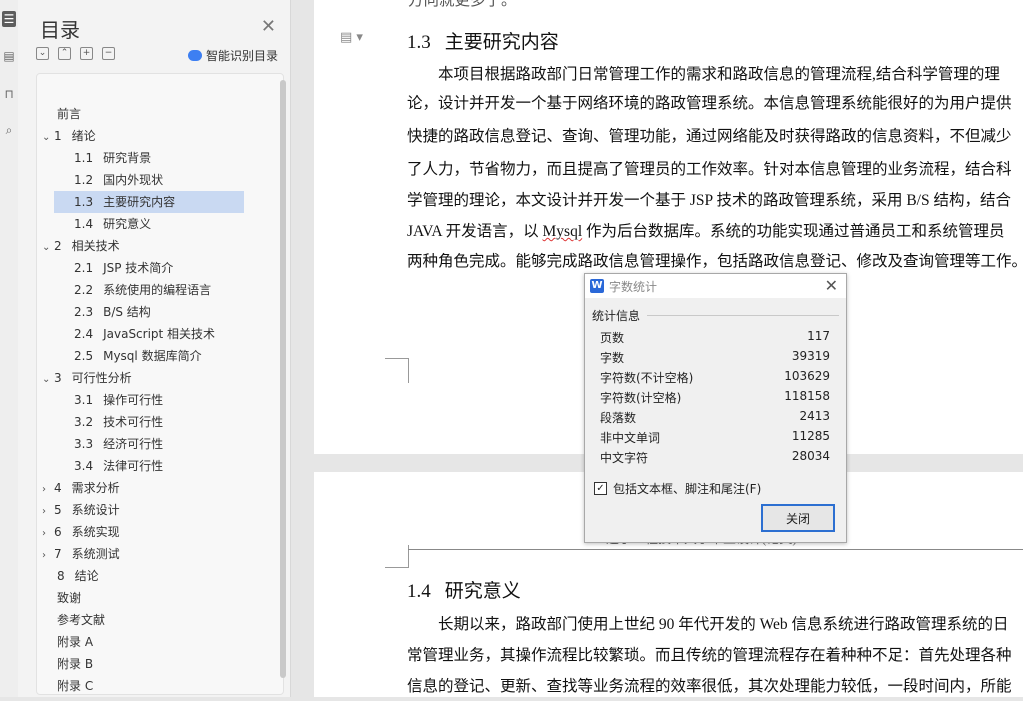 Image resolution: width=1023 pixels, height=701 pixels. Describe the element at coordinates (159, 334) in the screenshot. I see `toc-item-label: JavaScript 相关技术` at that location.